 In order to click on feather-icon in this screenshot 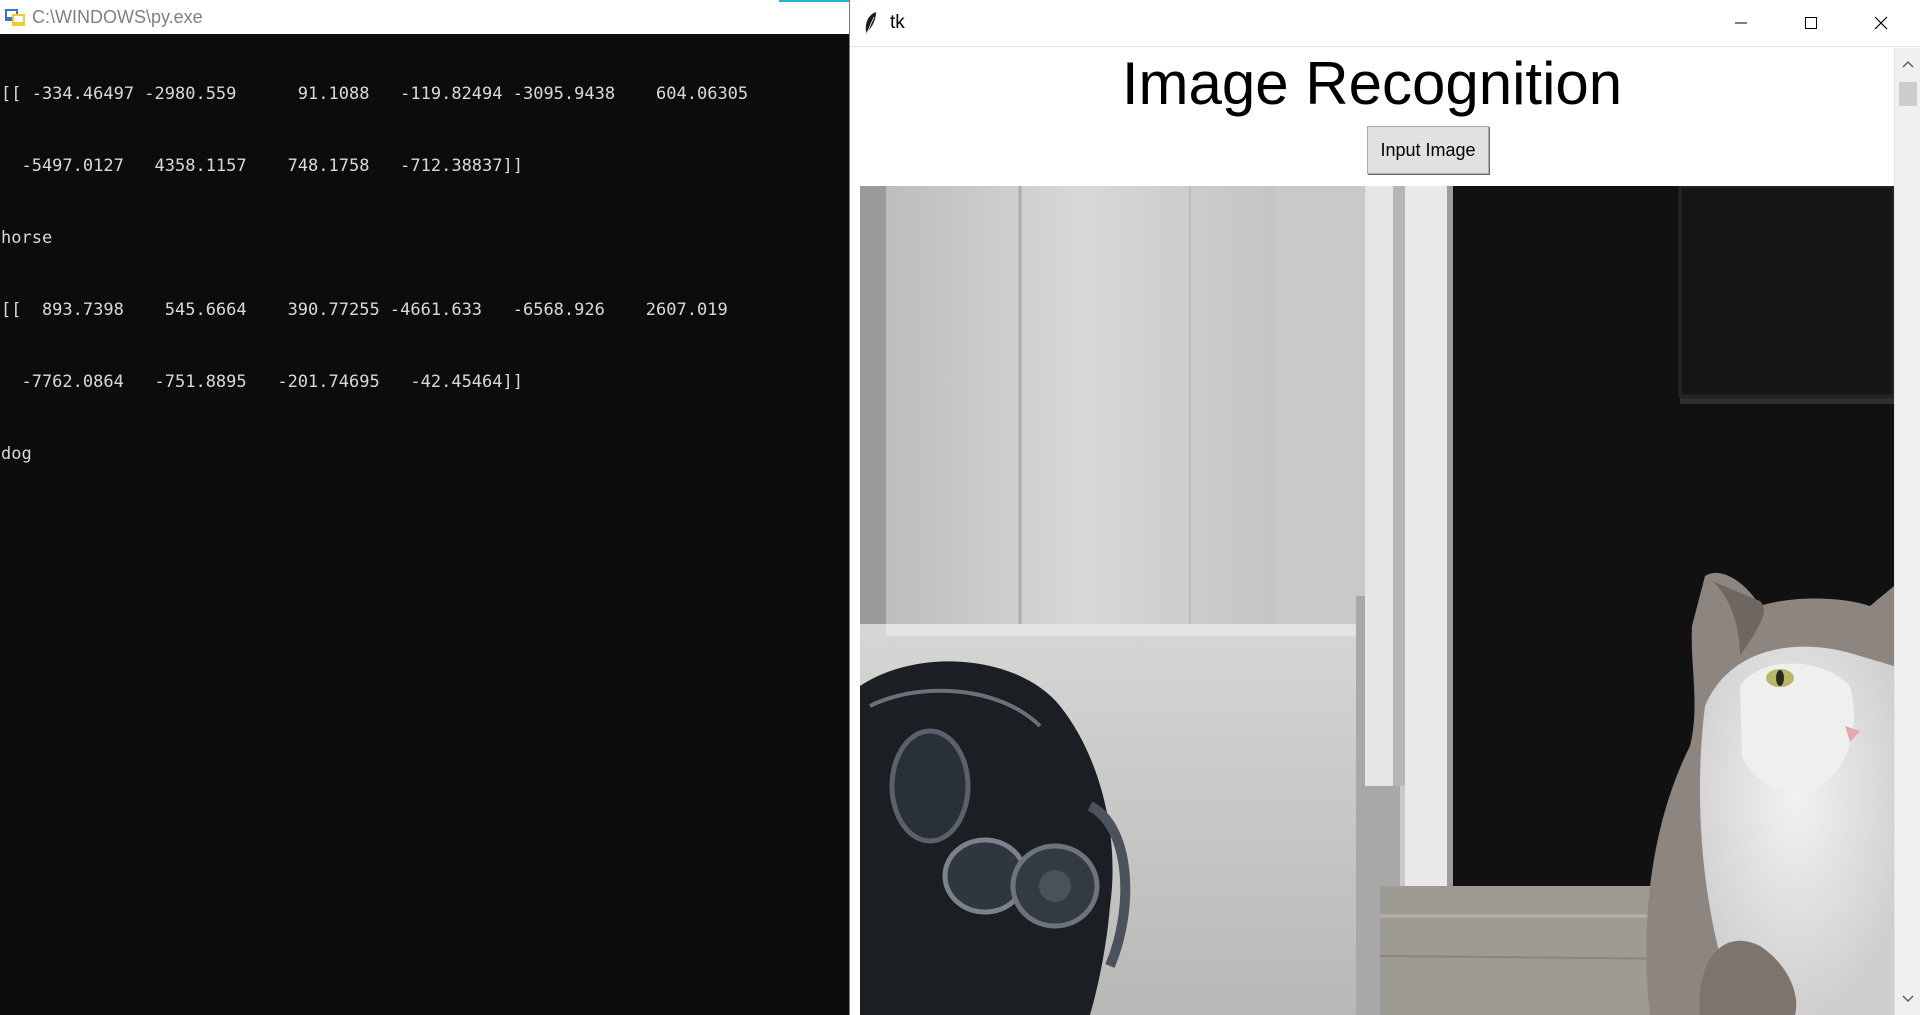, I will do `click(870, 23)`.